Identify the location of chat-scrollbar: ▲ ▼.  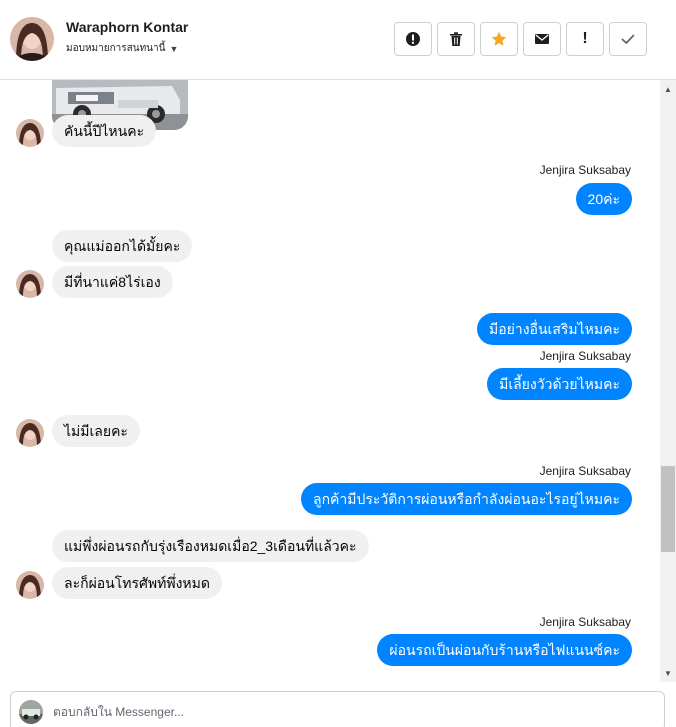
(668, 381).